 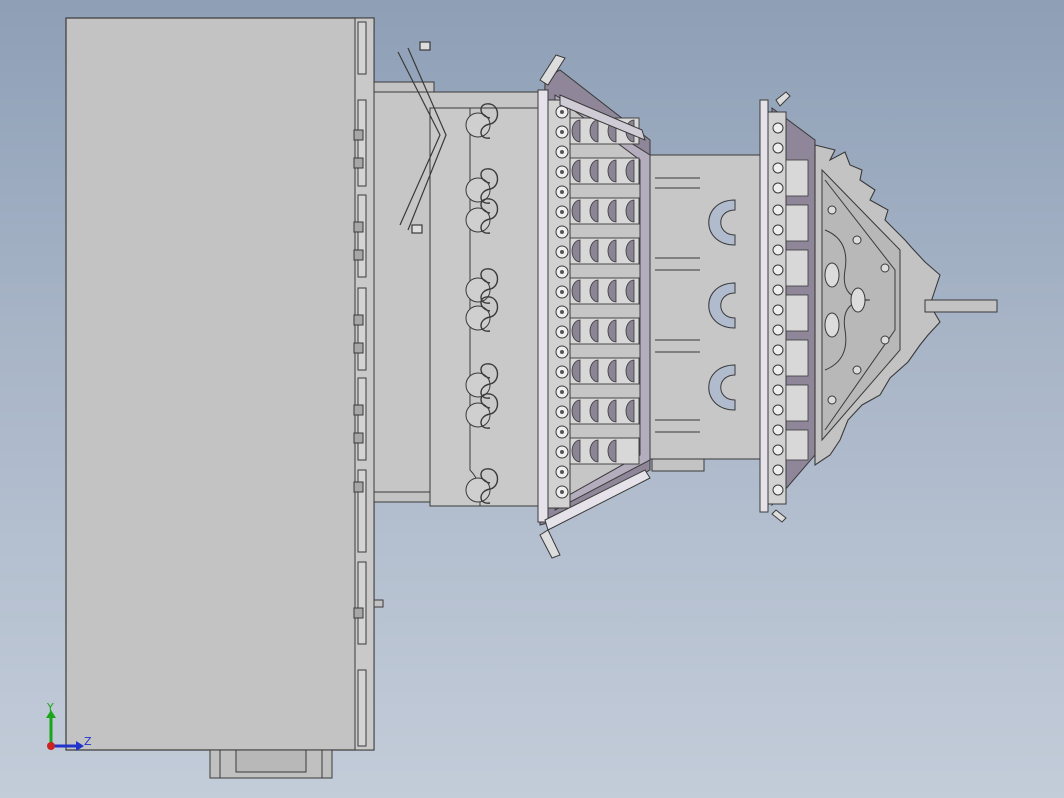 I want to click on z-axis-label: Z, so click(x=88, y=741).